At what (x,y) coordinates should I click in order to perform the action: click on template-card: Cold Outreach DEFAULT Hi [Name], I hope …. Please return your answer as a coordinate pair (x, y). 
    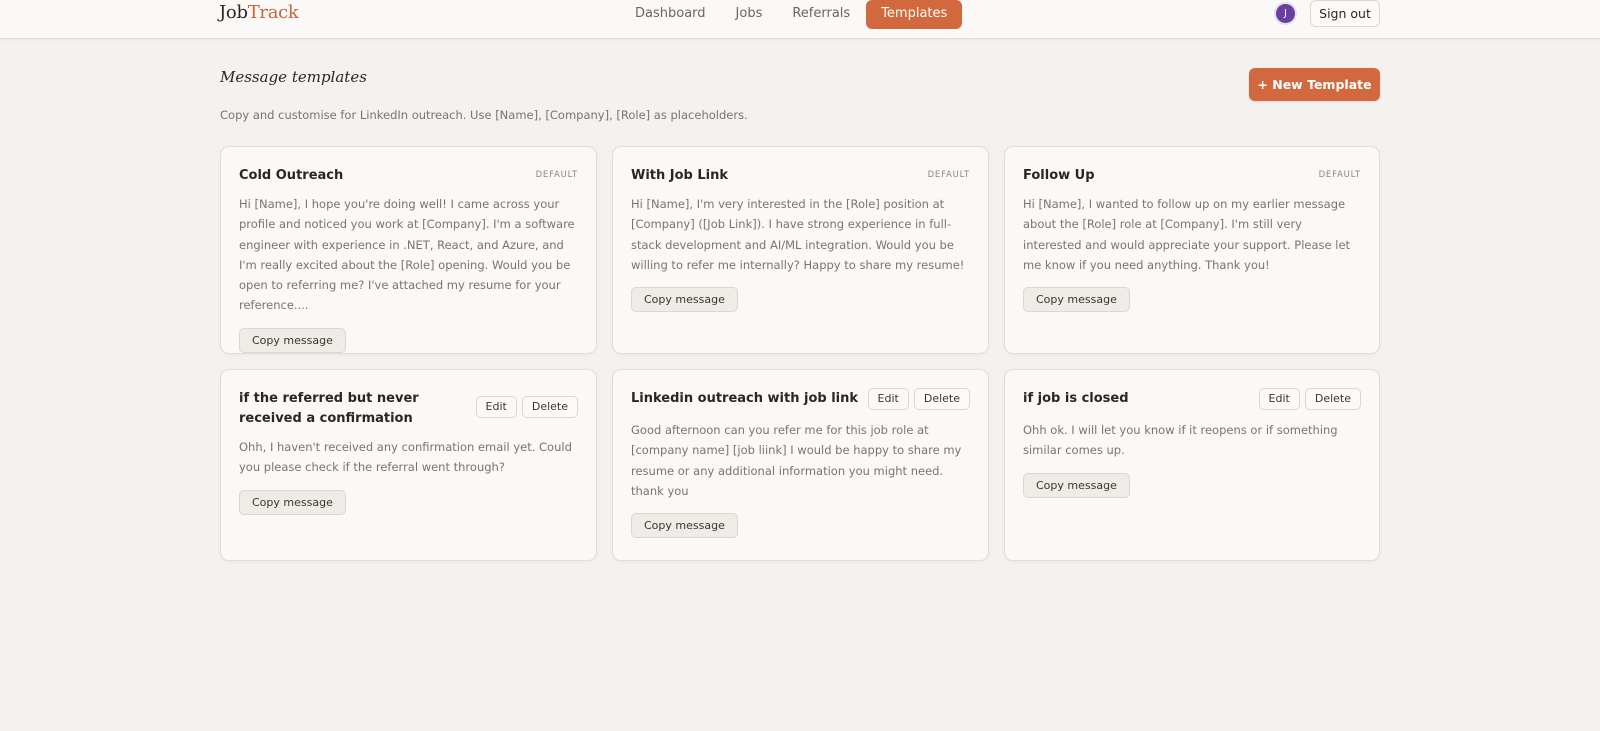
    Looking at the image, I should click on (408, 250).